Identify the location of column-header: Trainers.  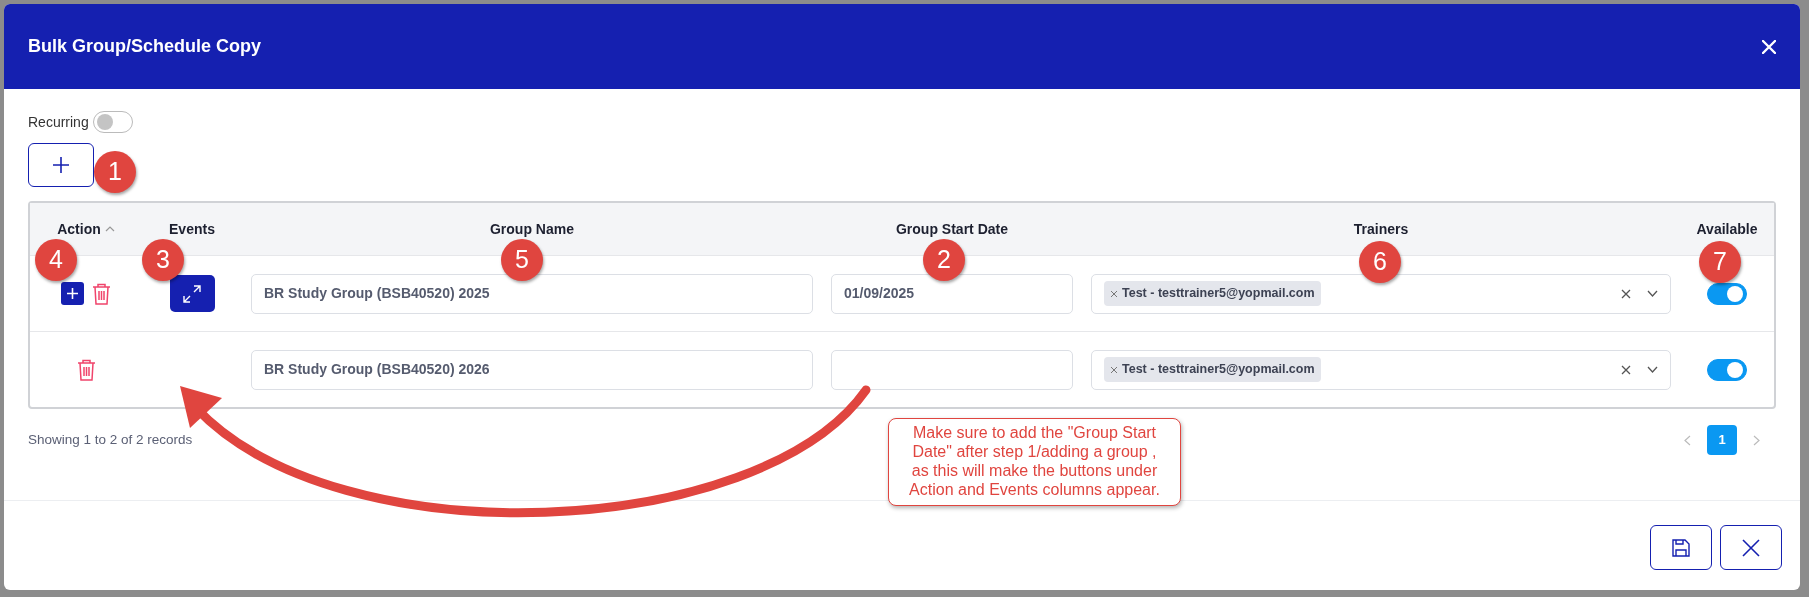
(1381, 229).